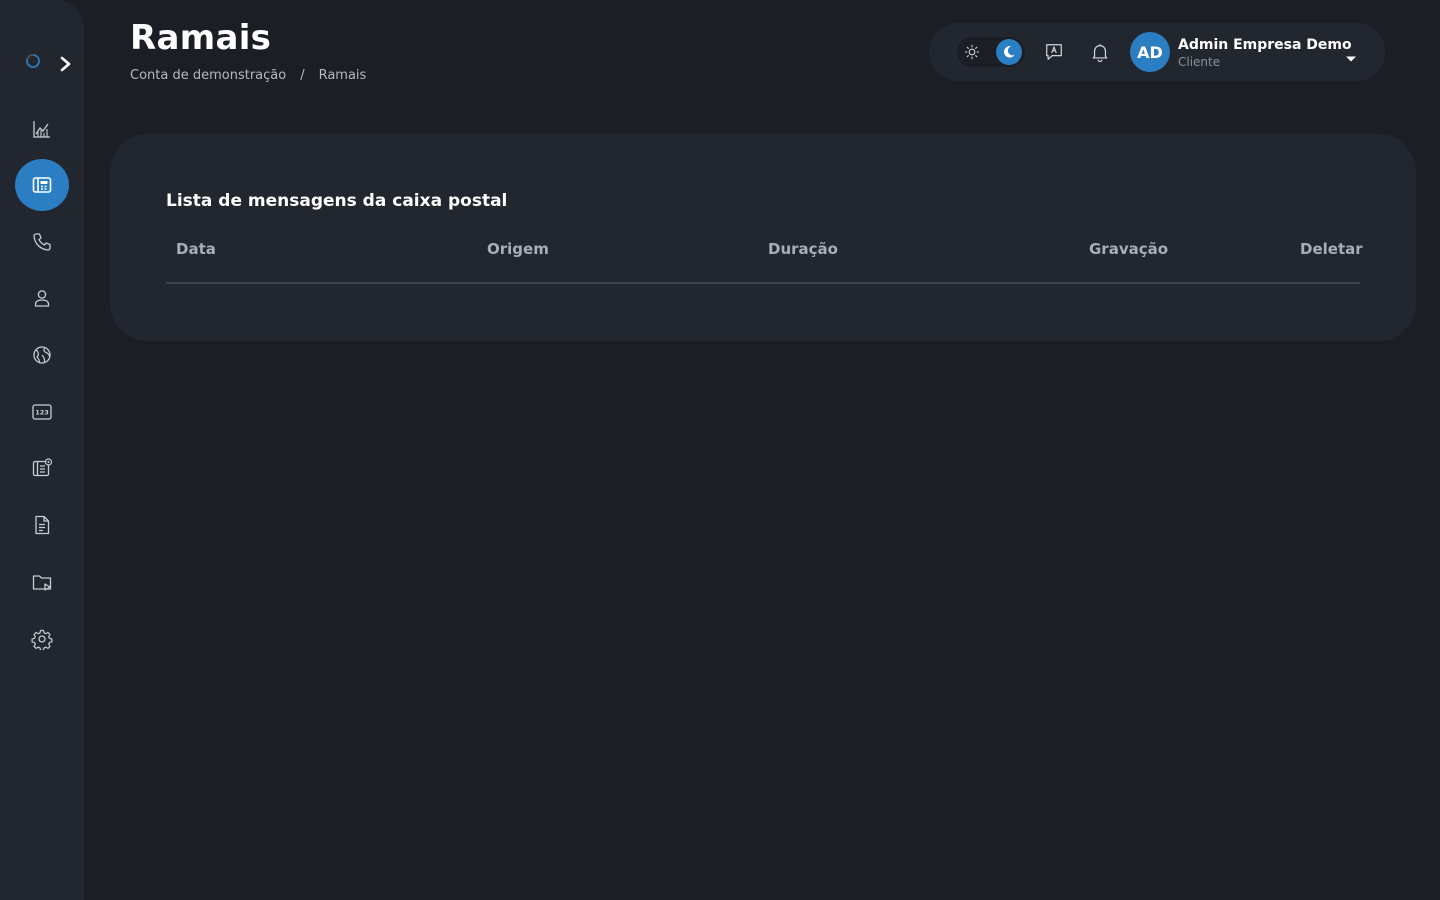  Describe the element at coordinates (208, 75) in the screenshot. I see `breadcrumb-item-account: Conta de demonstração` at that location.